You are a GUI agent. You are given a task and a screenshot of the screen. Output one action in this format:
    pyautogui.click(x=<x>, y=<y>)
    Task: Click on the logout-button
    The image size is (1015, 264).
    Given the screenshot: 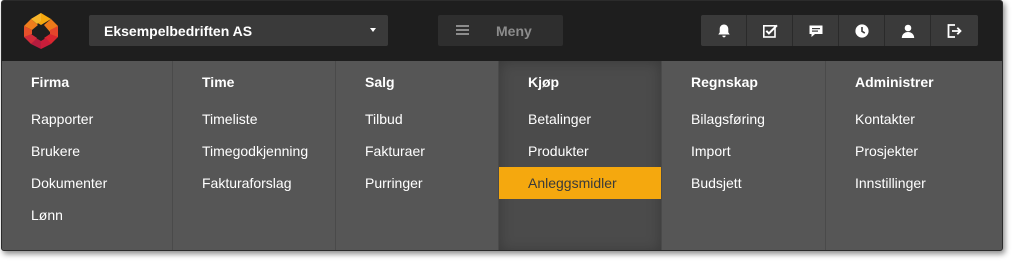 What is the action you would take?
    pyautogui.click(x=954, y=30)
    